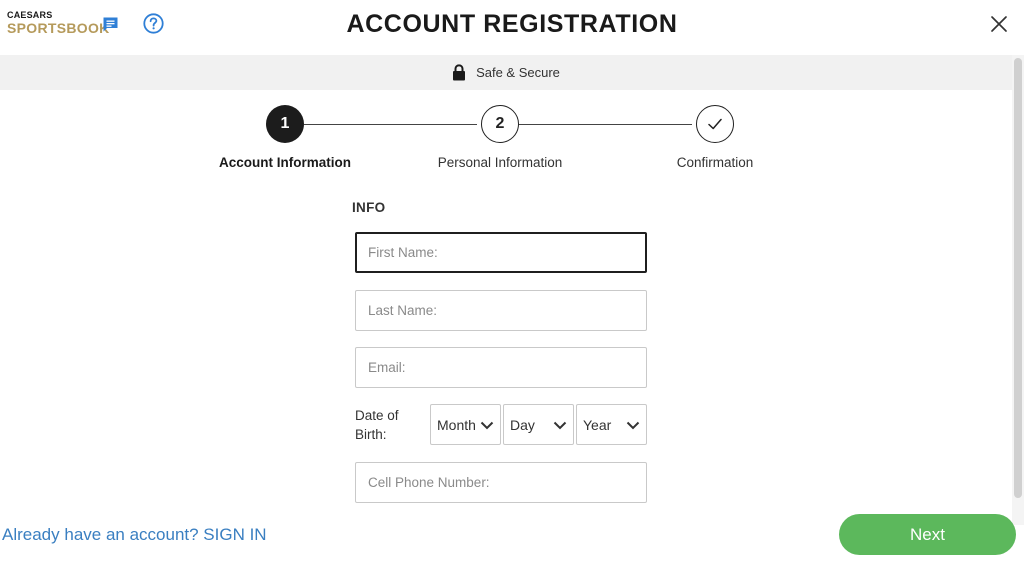 Image resolution: width=1024 pixels, height=562 pixels. I want to click on step-3-circle, so click(715, 124).